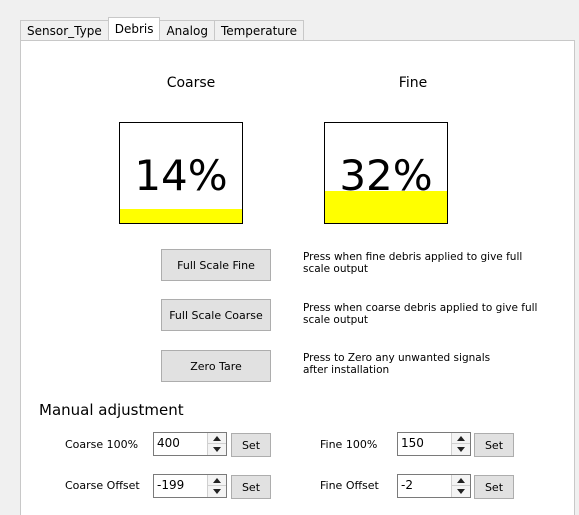 The width and height of the screenshot is (579, 515). Describe the element at coordinates (216, 265) in the screenshot. I see `full-scale-fine-button: Full Scale Fine` at that location.